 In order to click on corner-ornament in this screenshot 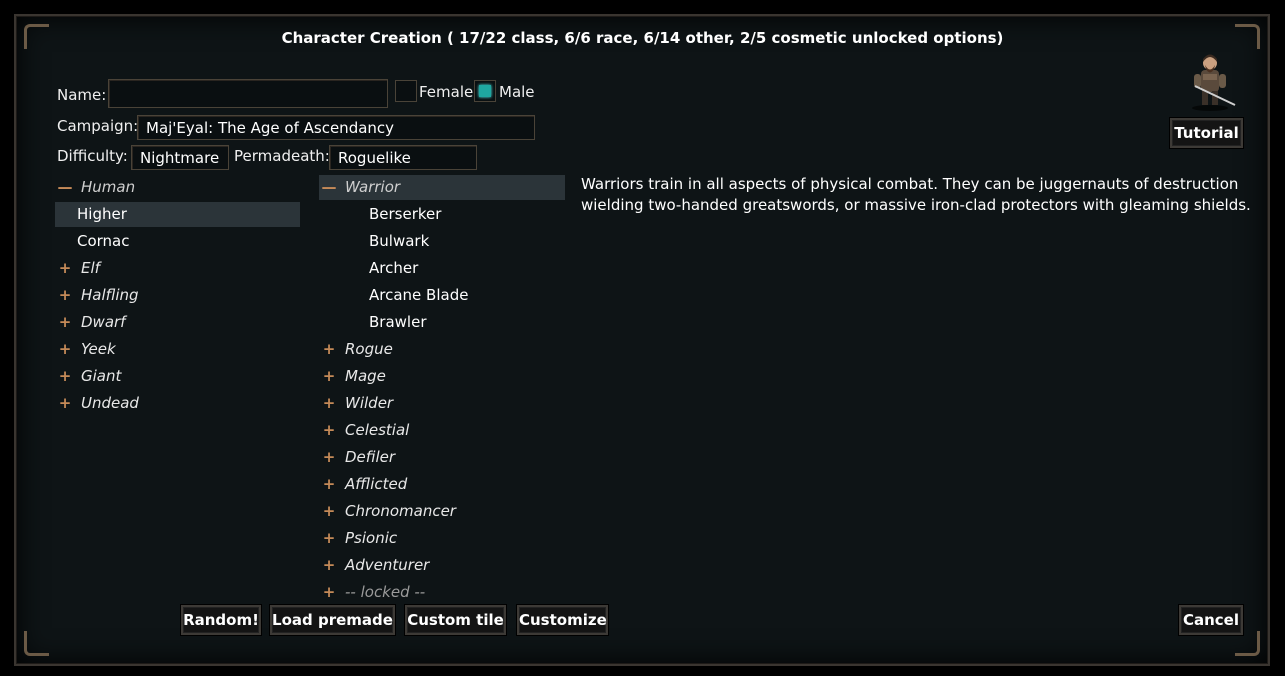, I will do `click(36, 643)`.